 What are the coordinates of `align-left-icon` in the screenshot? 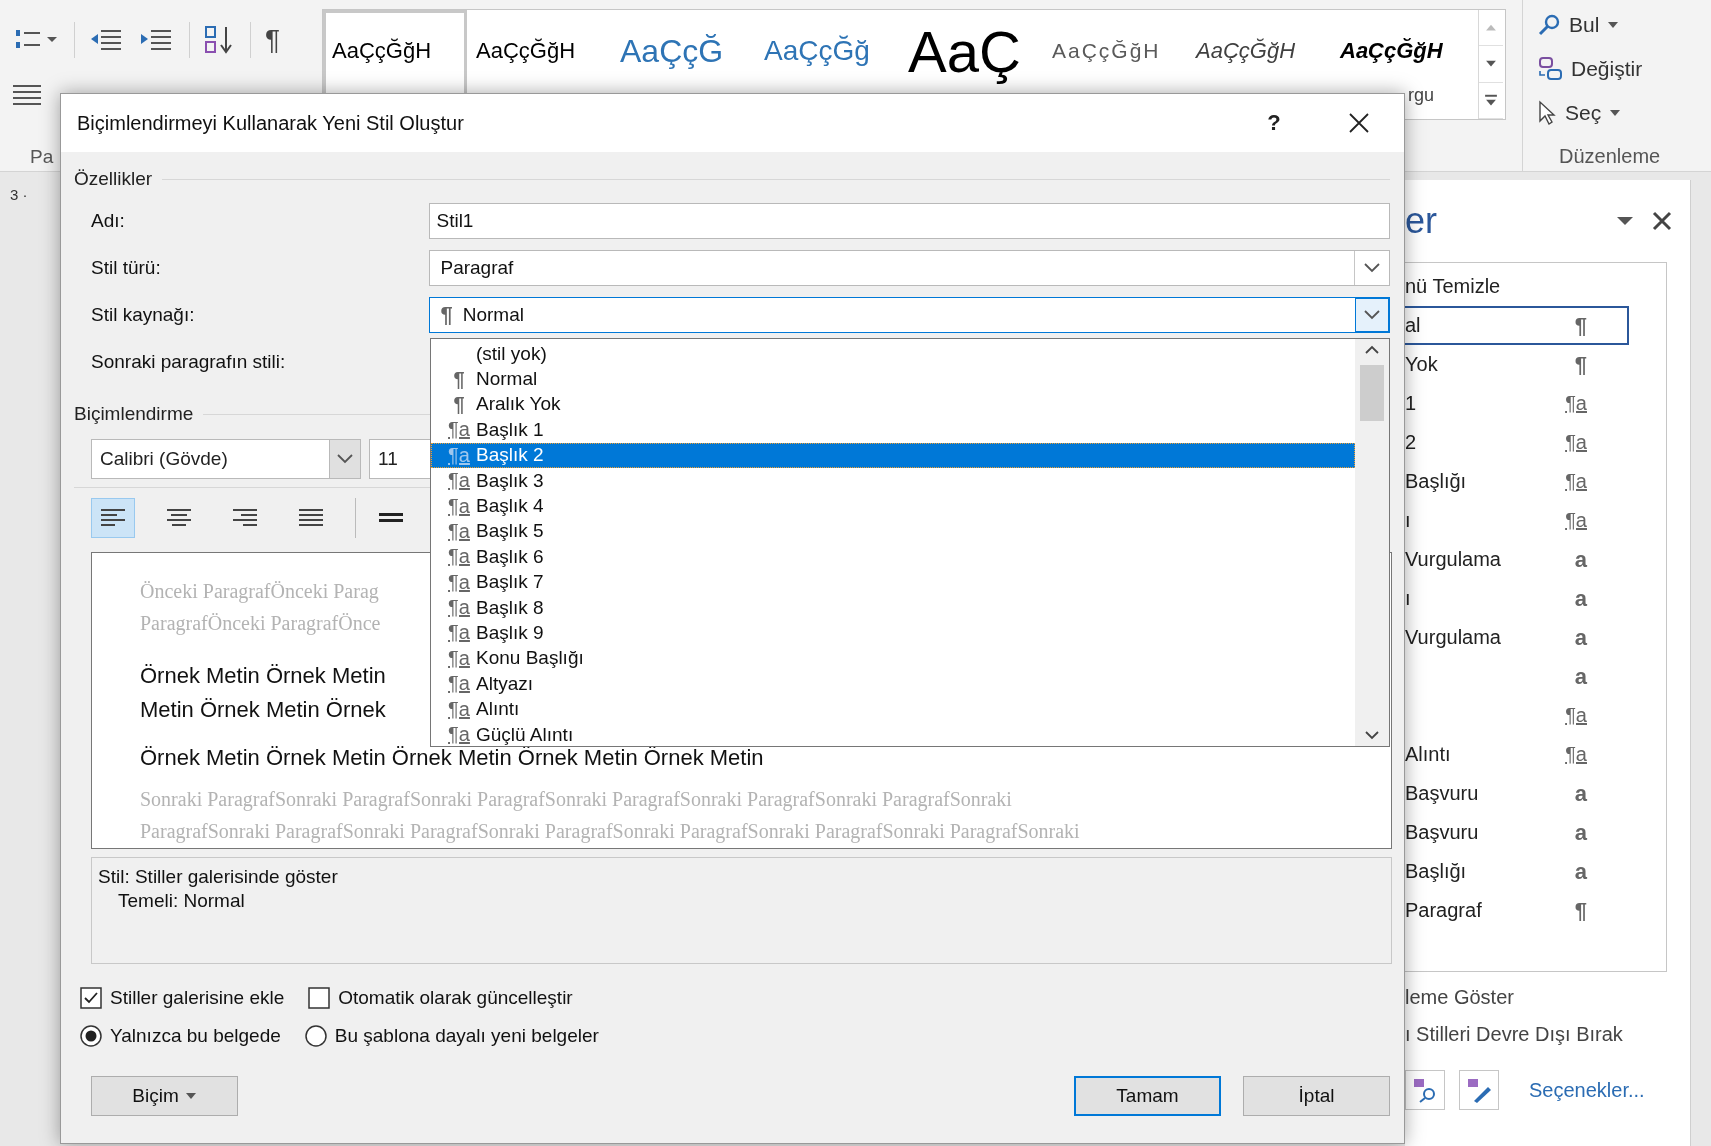 It's located at (113, 518).